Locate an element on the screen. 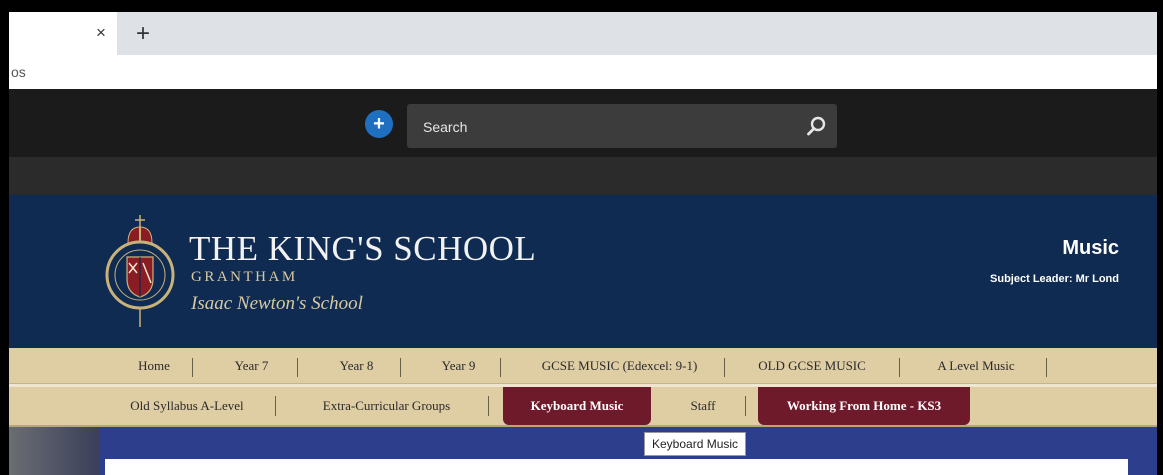  nav-working-from-home-ks3: Working From Home - KS3 is located at coordinates (864, 406).